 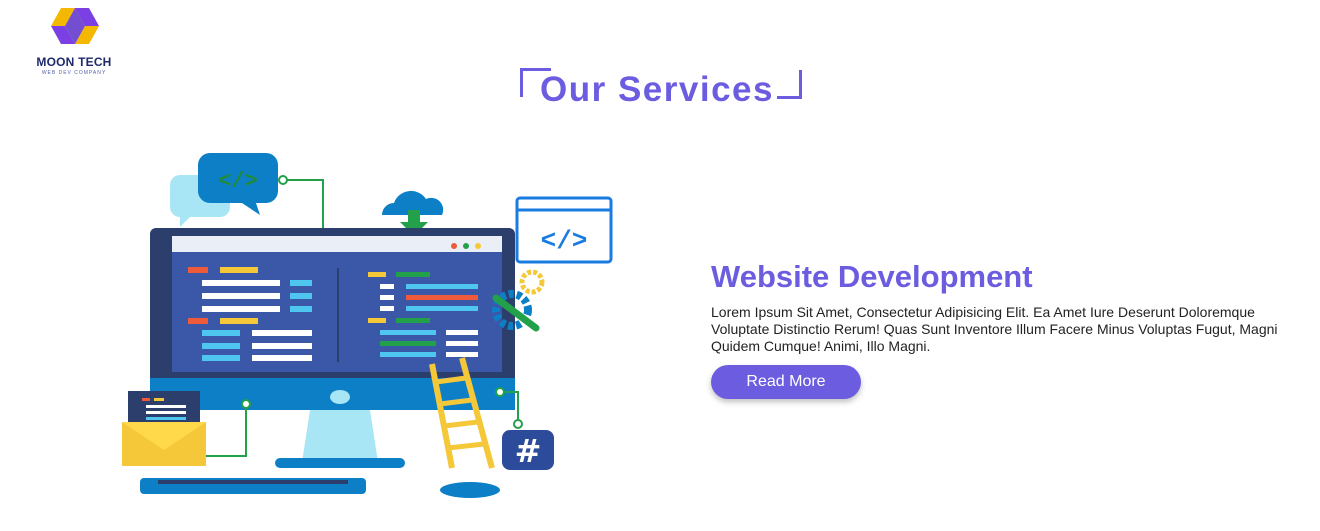 What do you see at coordinates (786, 382) in the screenshot?
I see `read-more-button: Read More` at bounding box center [786, 382].